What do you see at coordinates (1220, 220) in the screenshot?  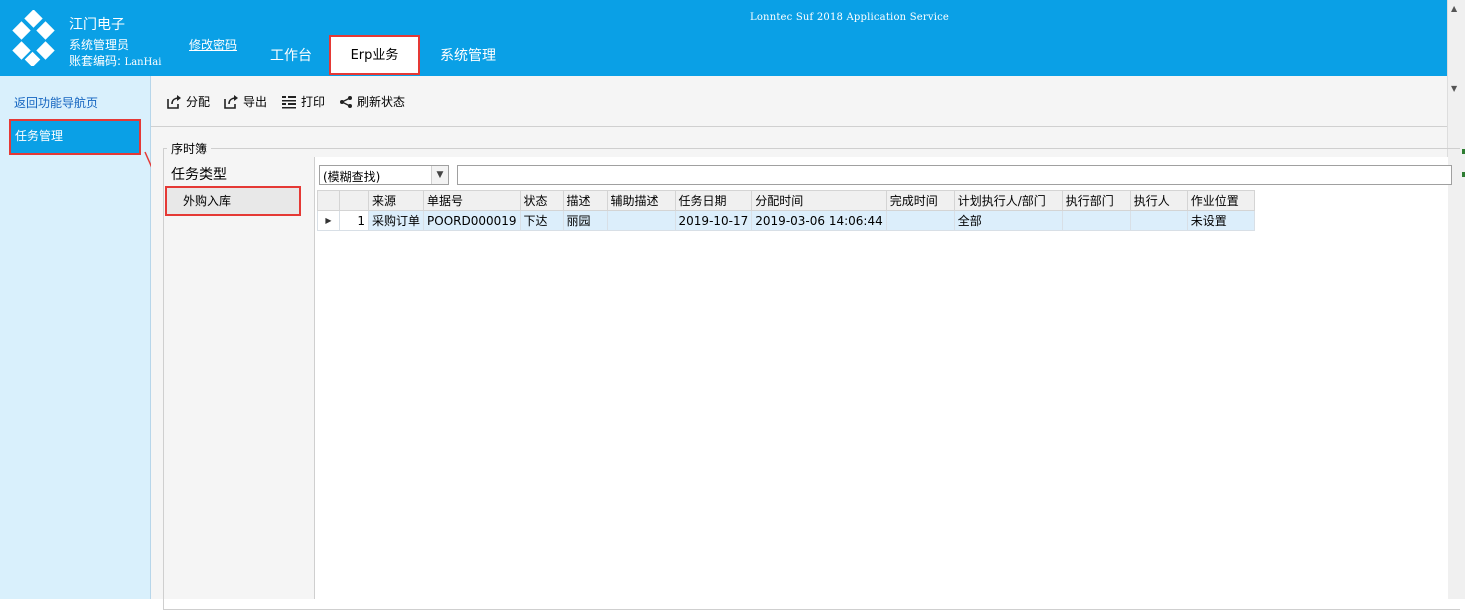 I see `cell-work-location: 未设置` at bounding box center [1220, 220].